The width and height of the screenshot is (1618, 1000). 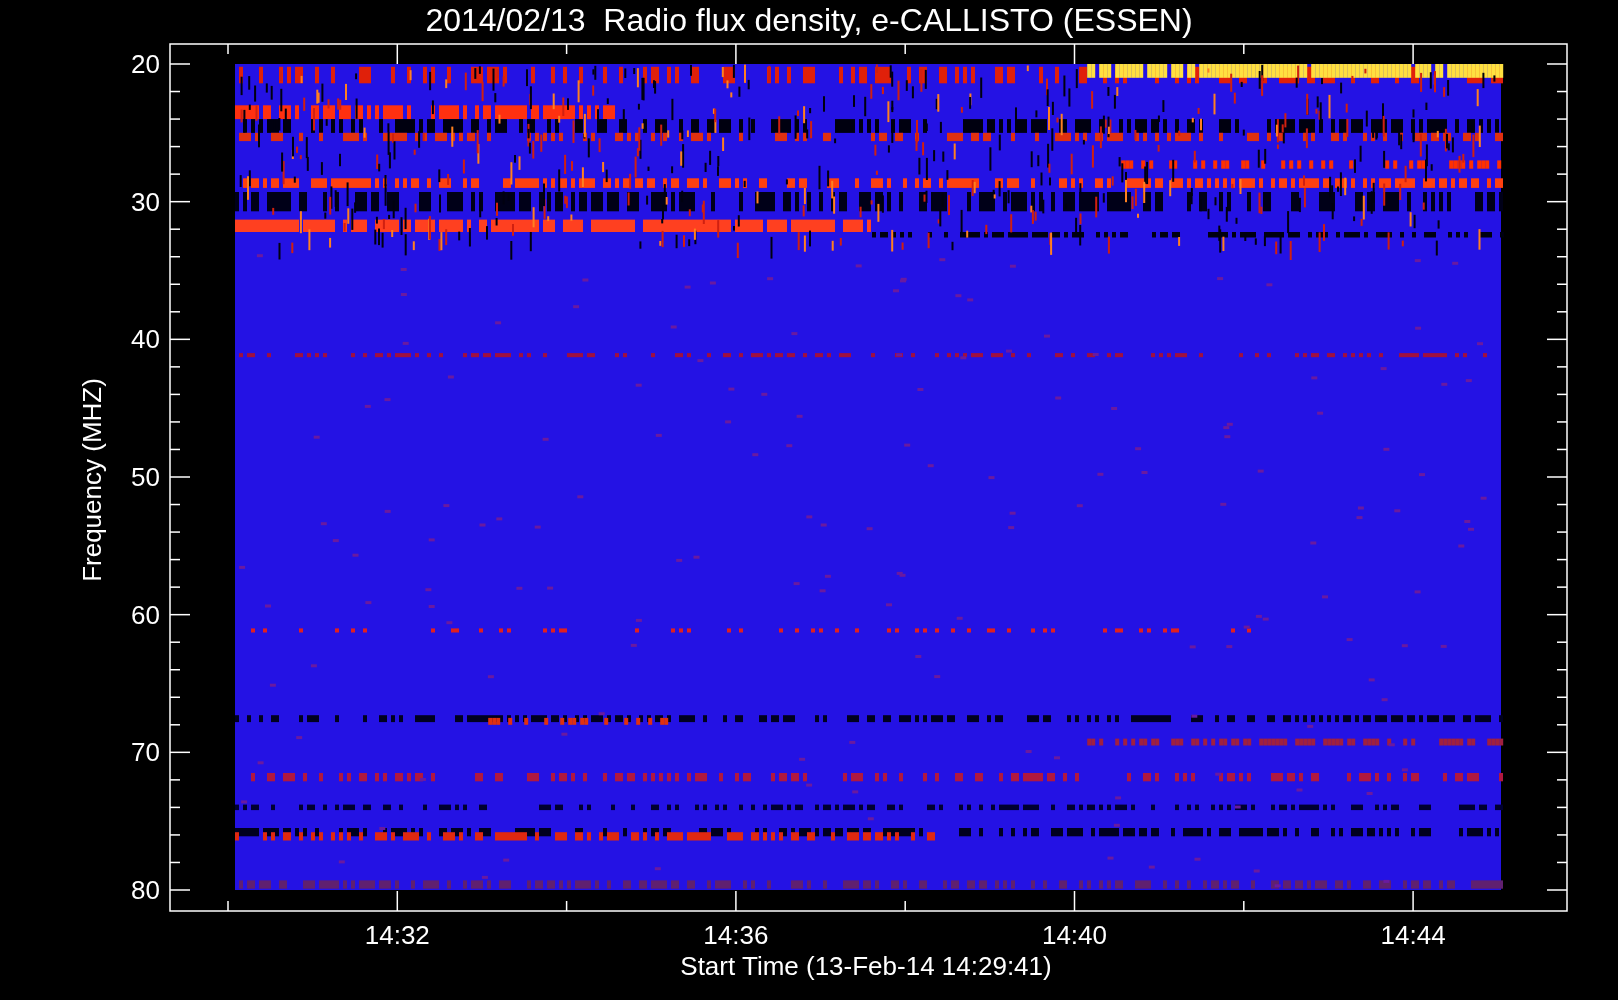 What do you see at coordinates (1074, 935) in the screenshot?
I see `x-tick-label: 14:40` at bounding box center [1074, 935].